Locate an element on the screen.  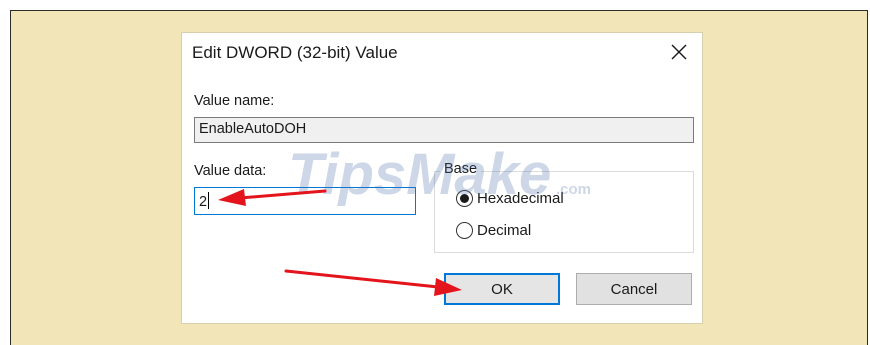
value-name-label: Value name: is located at coordinates (234, 101).